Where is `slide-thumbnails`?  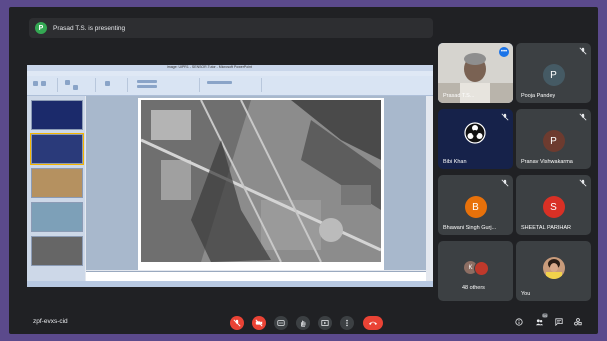 slide-thumbnails is located at coordinates (56, 188).